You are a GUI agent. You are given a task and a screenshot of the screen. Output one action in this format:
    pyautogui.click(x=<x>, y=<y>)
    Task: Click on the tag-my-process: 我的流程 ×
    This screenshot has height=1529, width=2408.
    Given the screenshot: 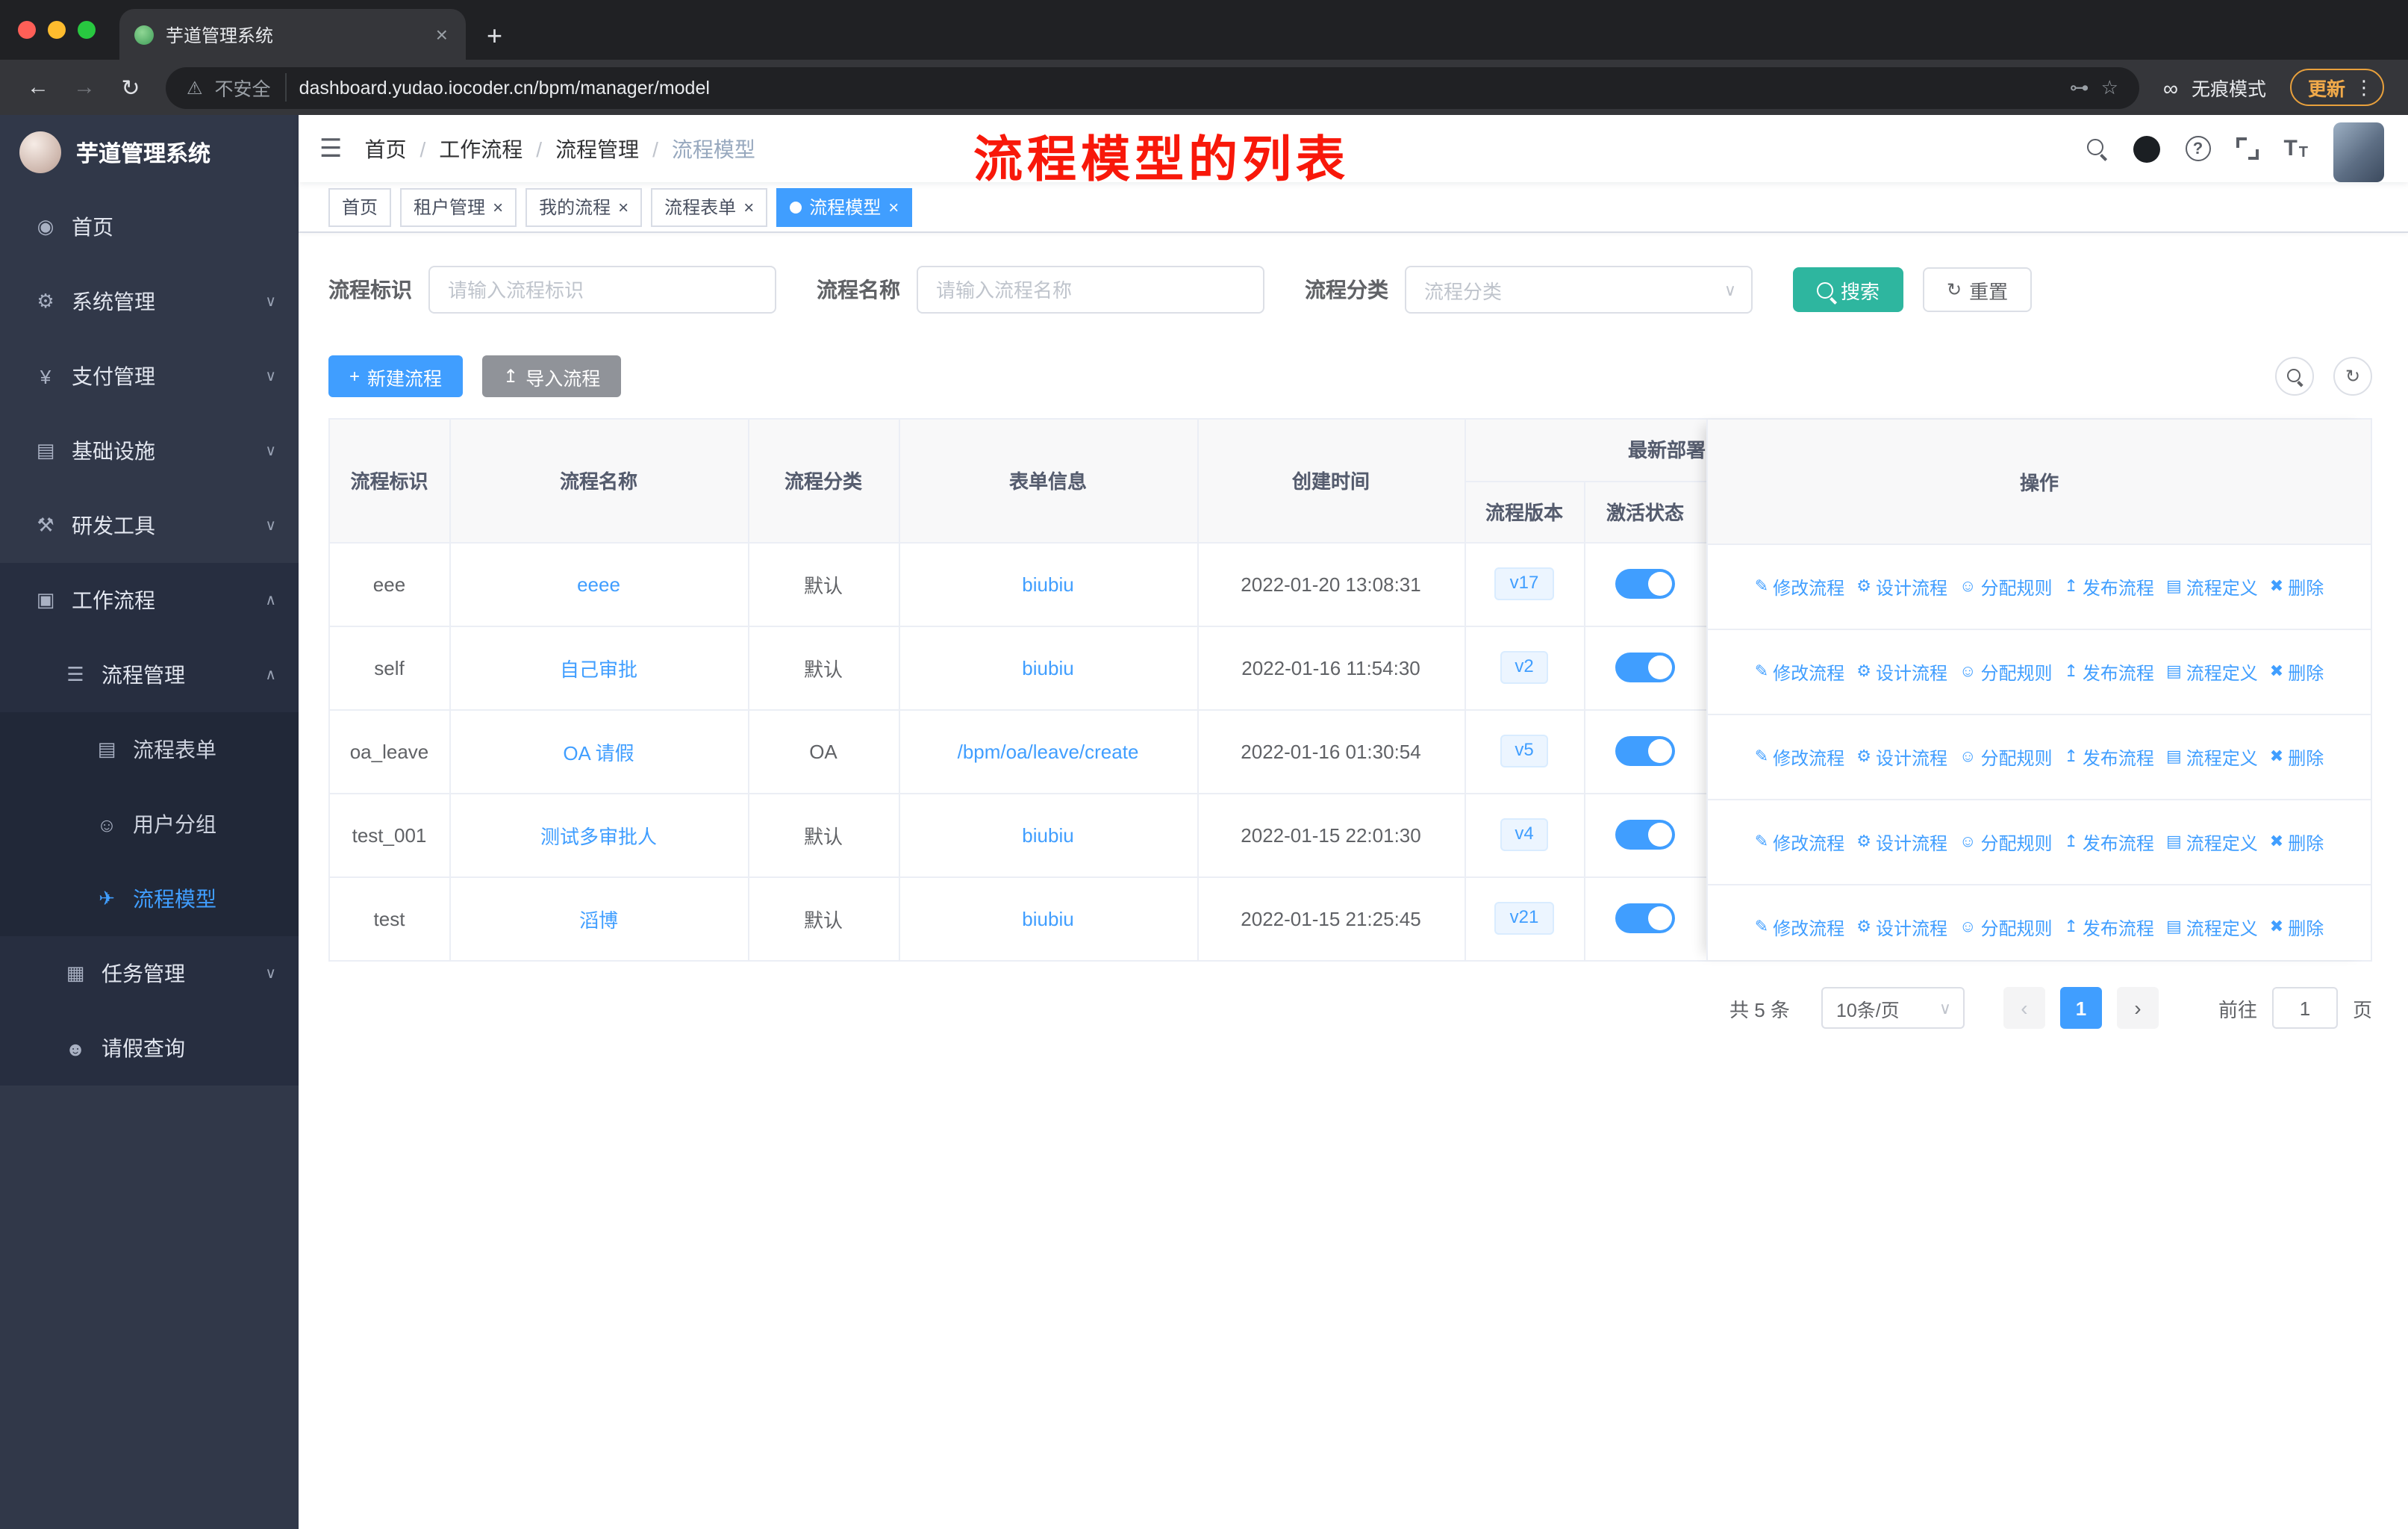 What is the action you would take?
    pyautogui.click(x=584, y=207)
    